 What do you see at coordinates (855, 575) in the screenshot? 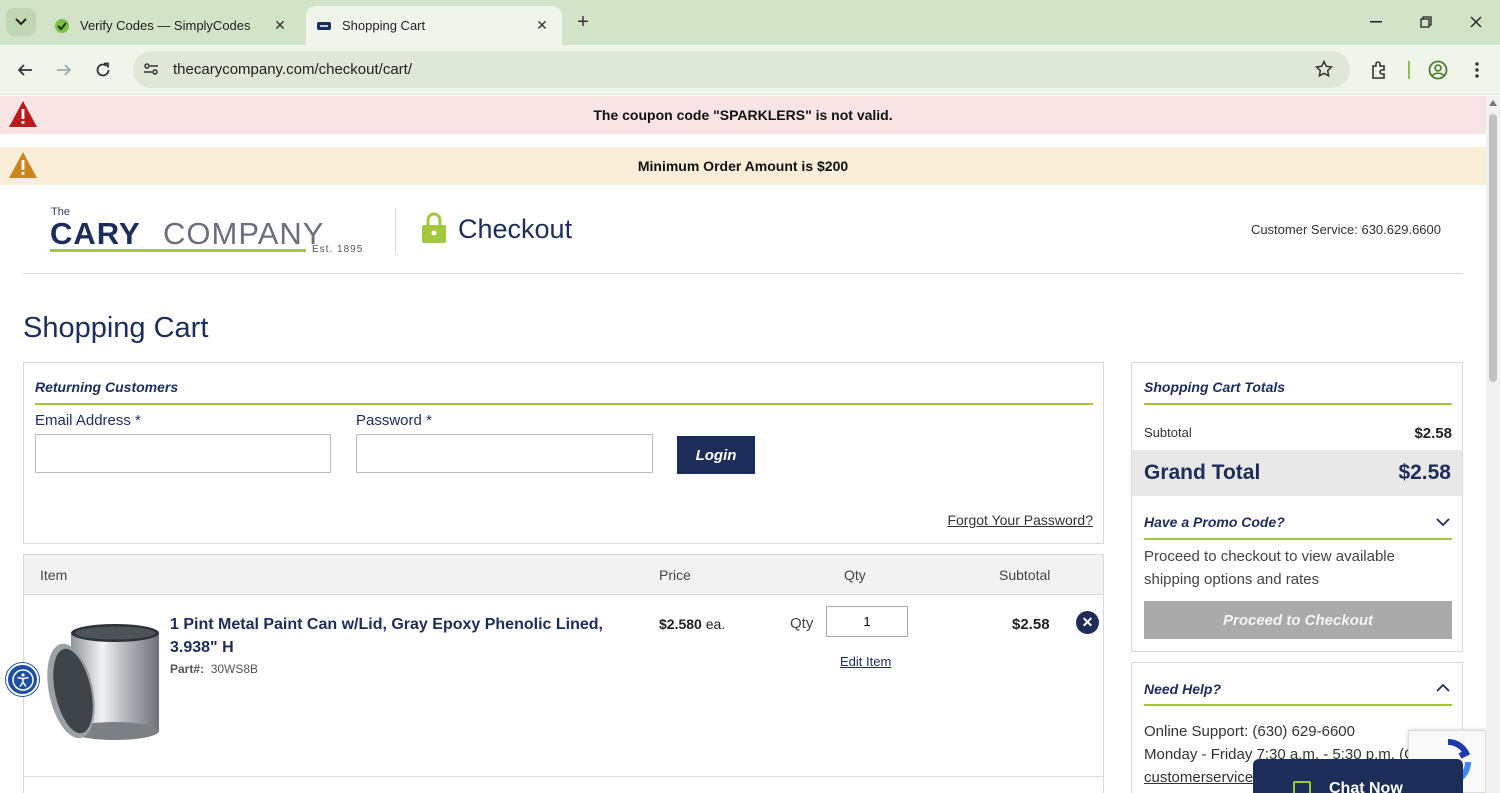
I see `column-qty: Qty` at bounding box center [855, 575].